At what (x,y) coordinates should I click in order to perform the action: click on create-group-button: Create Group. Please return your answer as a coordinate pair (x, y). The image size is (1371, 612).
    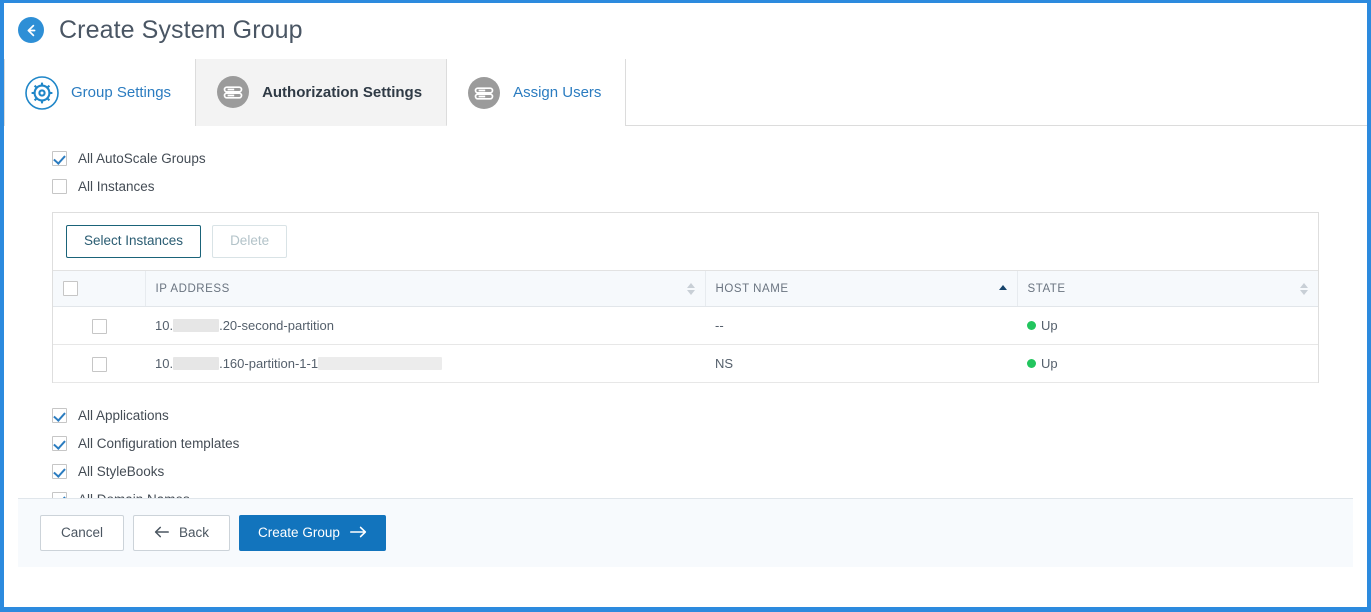
    Looking at the image, I should click on (312, 532).